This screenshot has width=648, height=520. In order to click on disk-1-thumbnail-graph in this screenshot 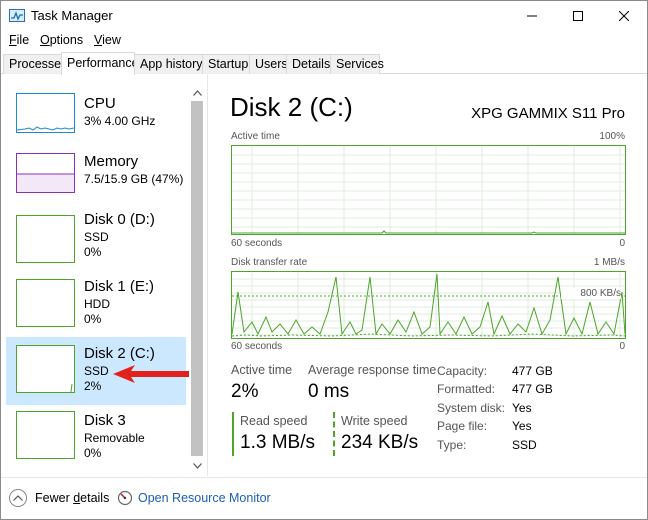, I will do `click(45, 303)`.